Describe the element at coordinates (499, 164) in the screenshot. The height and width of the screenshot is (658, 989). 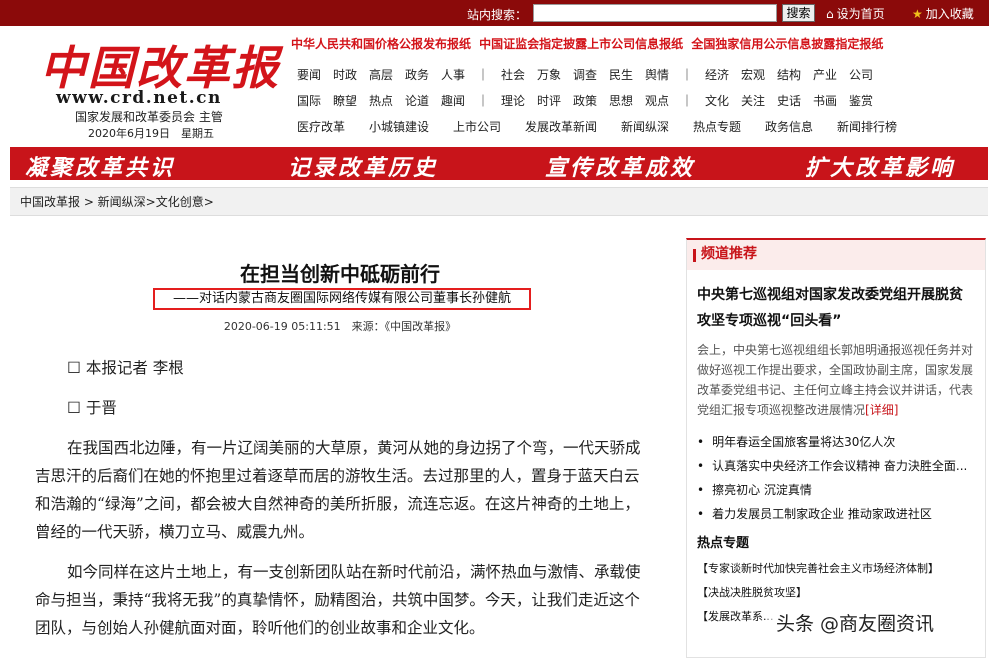
I see `slogan-banner: 凝聚改革共识 记录改革历史 宣传改革成效 扩大改革影响` at that location.